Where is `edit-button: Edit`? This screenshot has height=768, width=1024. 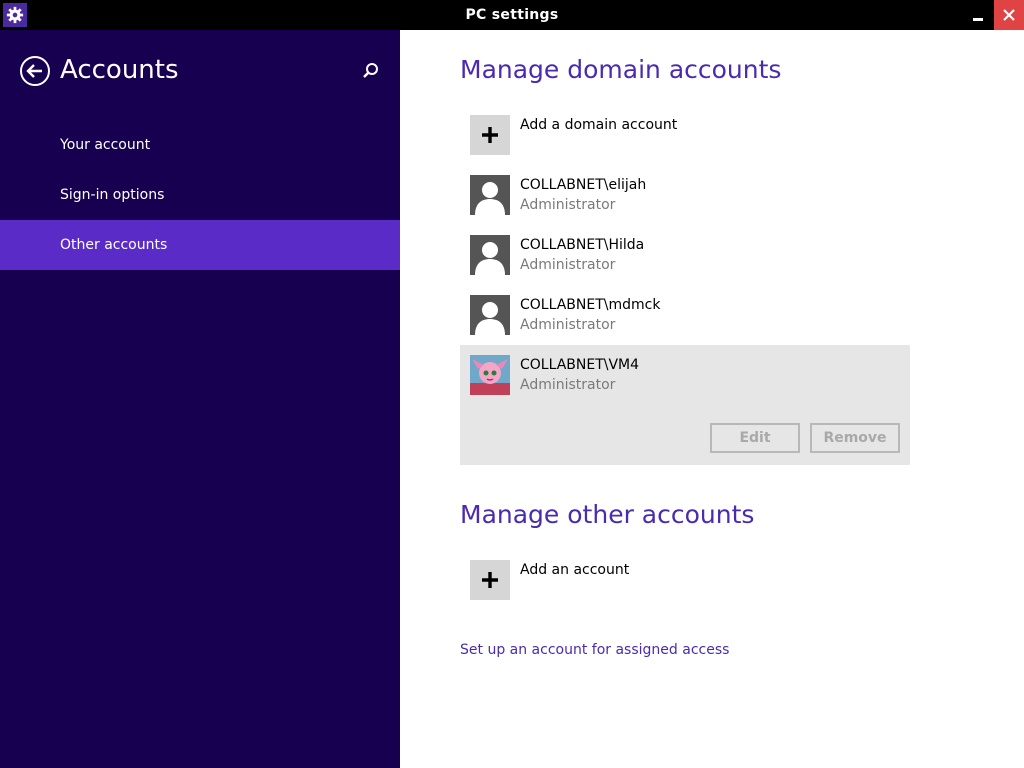 edit-button: Edit is located at coordinates (755, 438).